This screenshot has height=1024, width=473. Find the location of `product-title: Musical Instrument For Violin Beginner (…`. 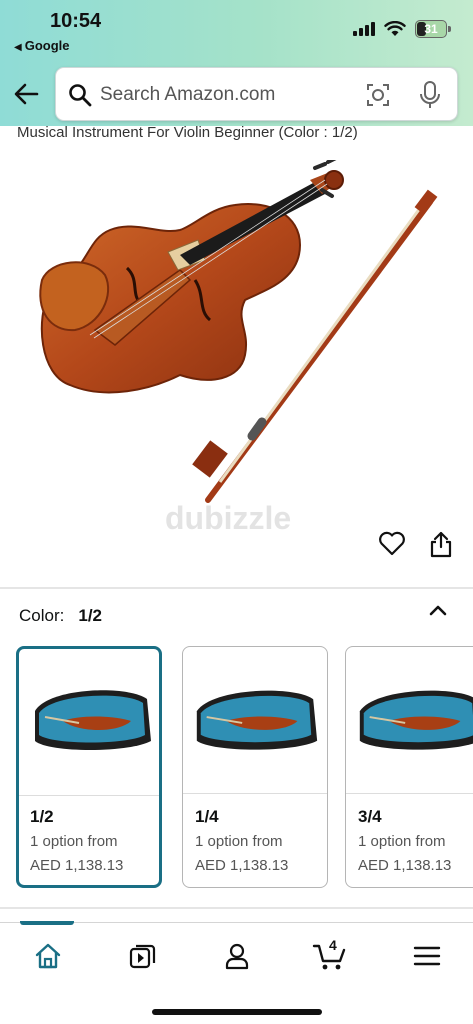

product-title: Musical Instrument For Violin Beginner (… is located at coordinates (187, 132).